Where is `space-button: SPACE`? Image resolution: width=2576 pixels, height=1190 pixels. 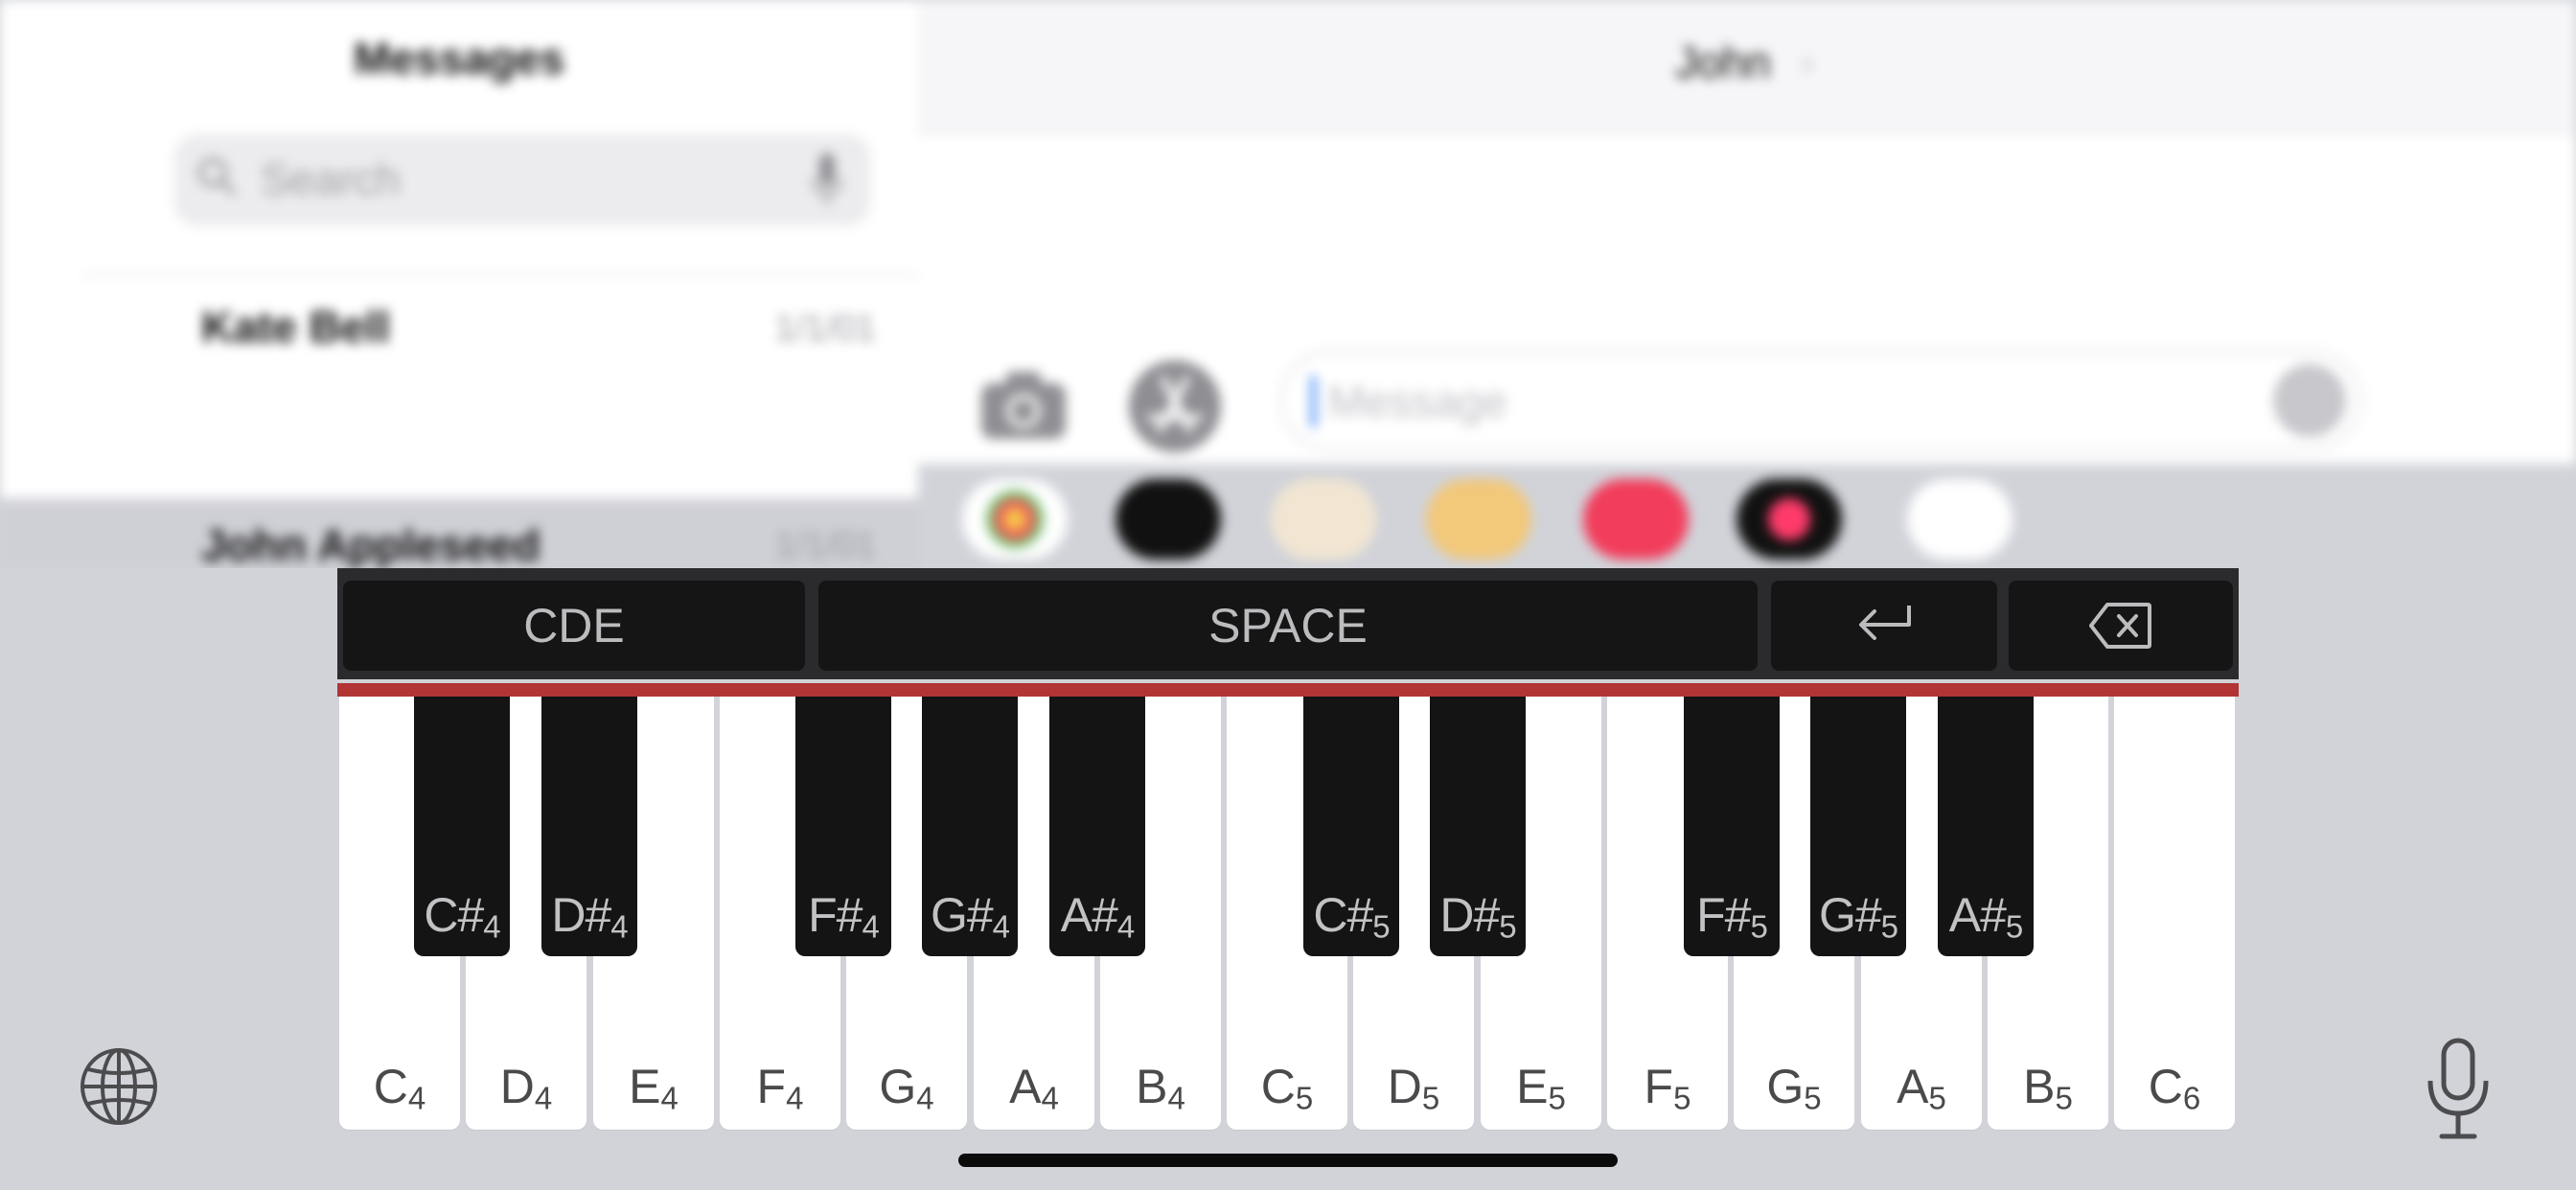
space-button: SPACE is located at coordinates (1288, 626).